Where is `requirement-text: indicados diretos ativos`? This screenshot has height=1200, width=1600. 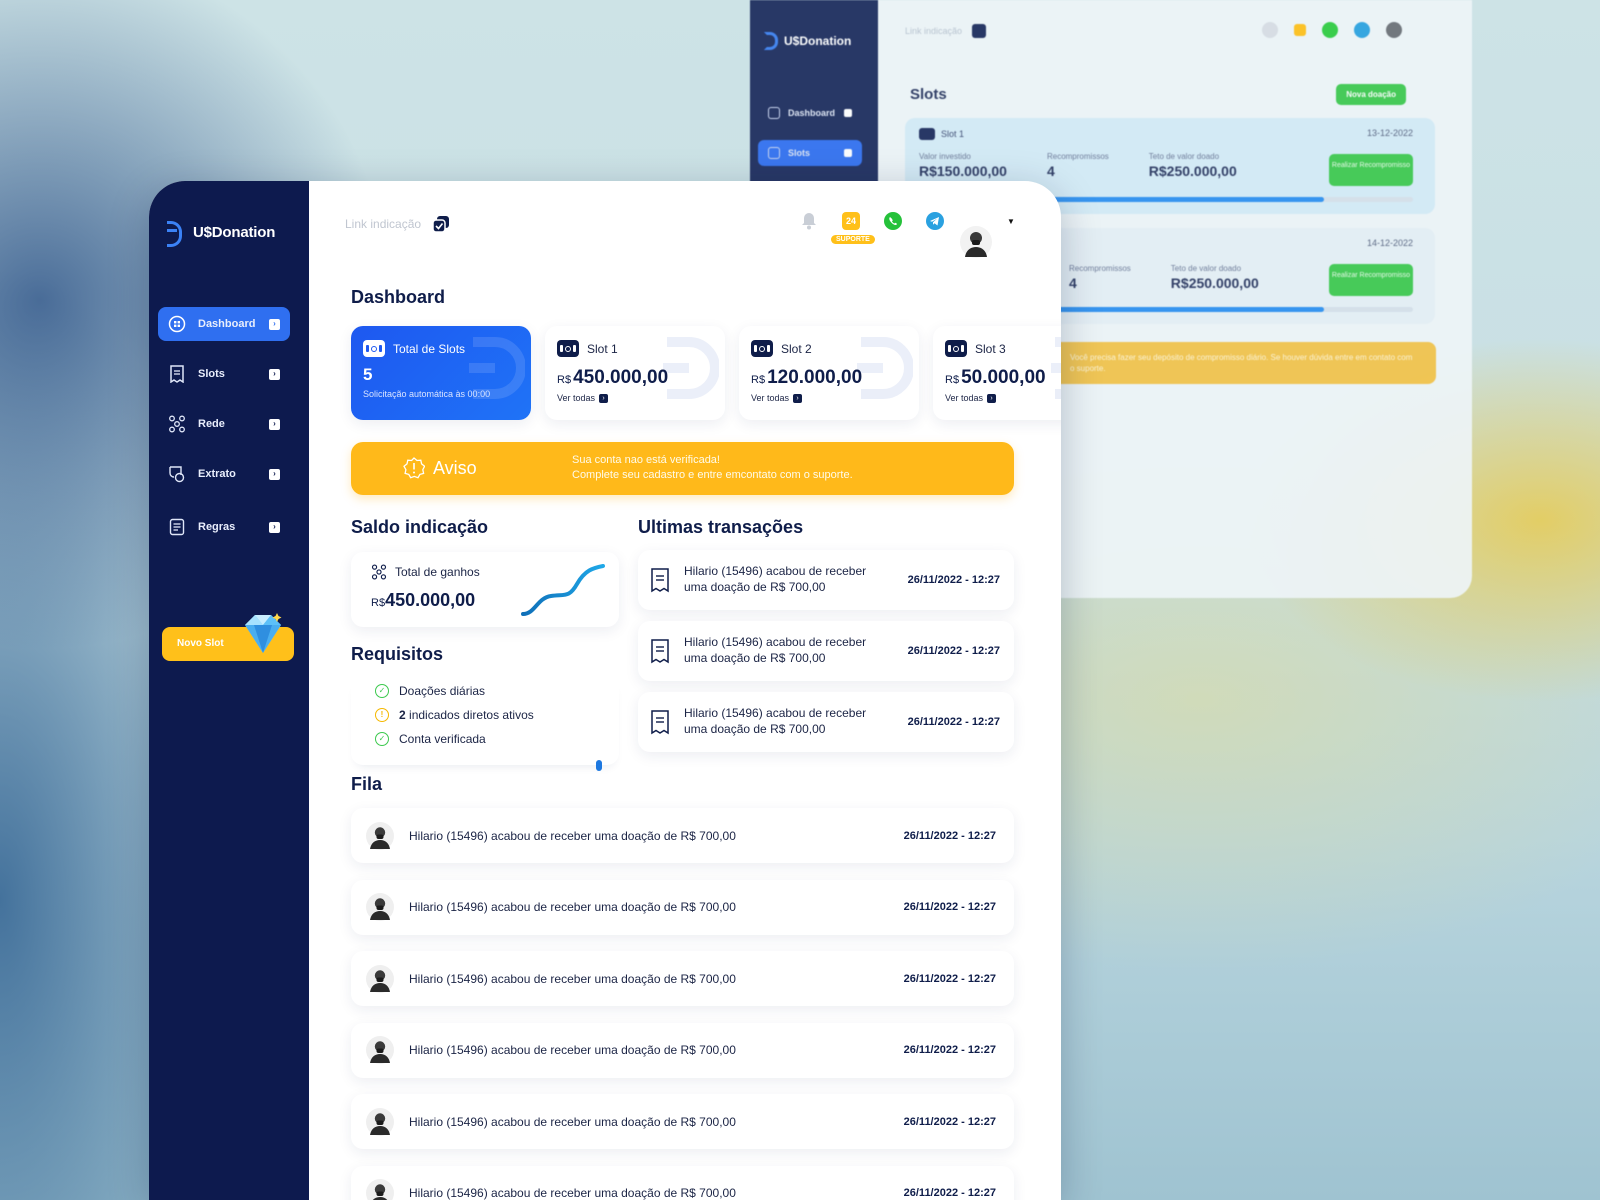
requirement-text: indicados diretos ativos is located at coordinates (469, 715).